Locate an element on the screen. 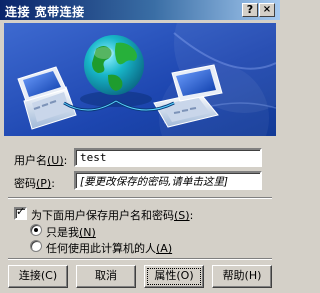  save-credentials-accesskey: (S) is located at coordinates (182, 215).